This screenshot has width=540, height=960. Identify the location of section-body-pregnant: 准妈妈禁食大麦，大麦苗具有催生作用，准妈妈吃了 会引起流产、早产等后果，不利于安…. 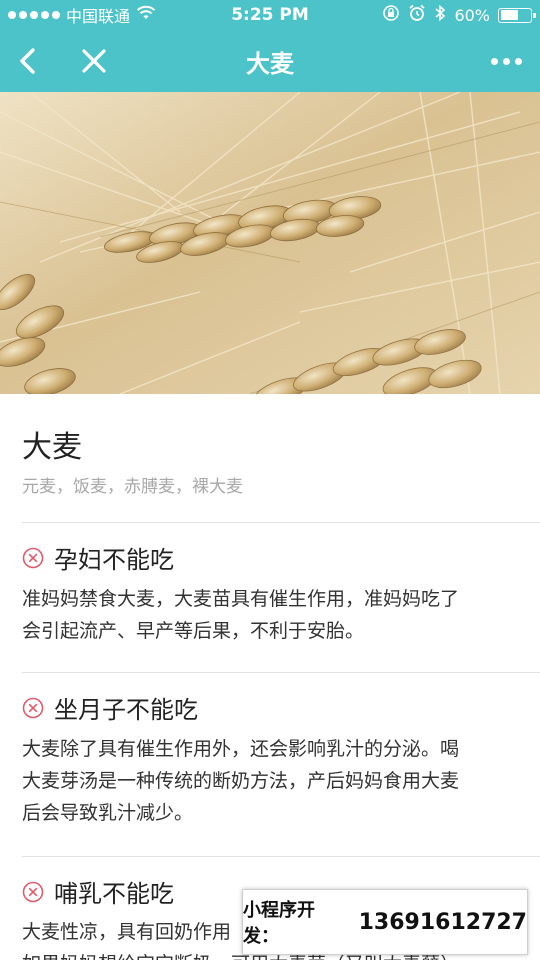
(272, 615).